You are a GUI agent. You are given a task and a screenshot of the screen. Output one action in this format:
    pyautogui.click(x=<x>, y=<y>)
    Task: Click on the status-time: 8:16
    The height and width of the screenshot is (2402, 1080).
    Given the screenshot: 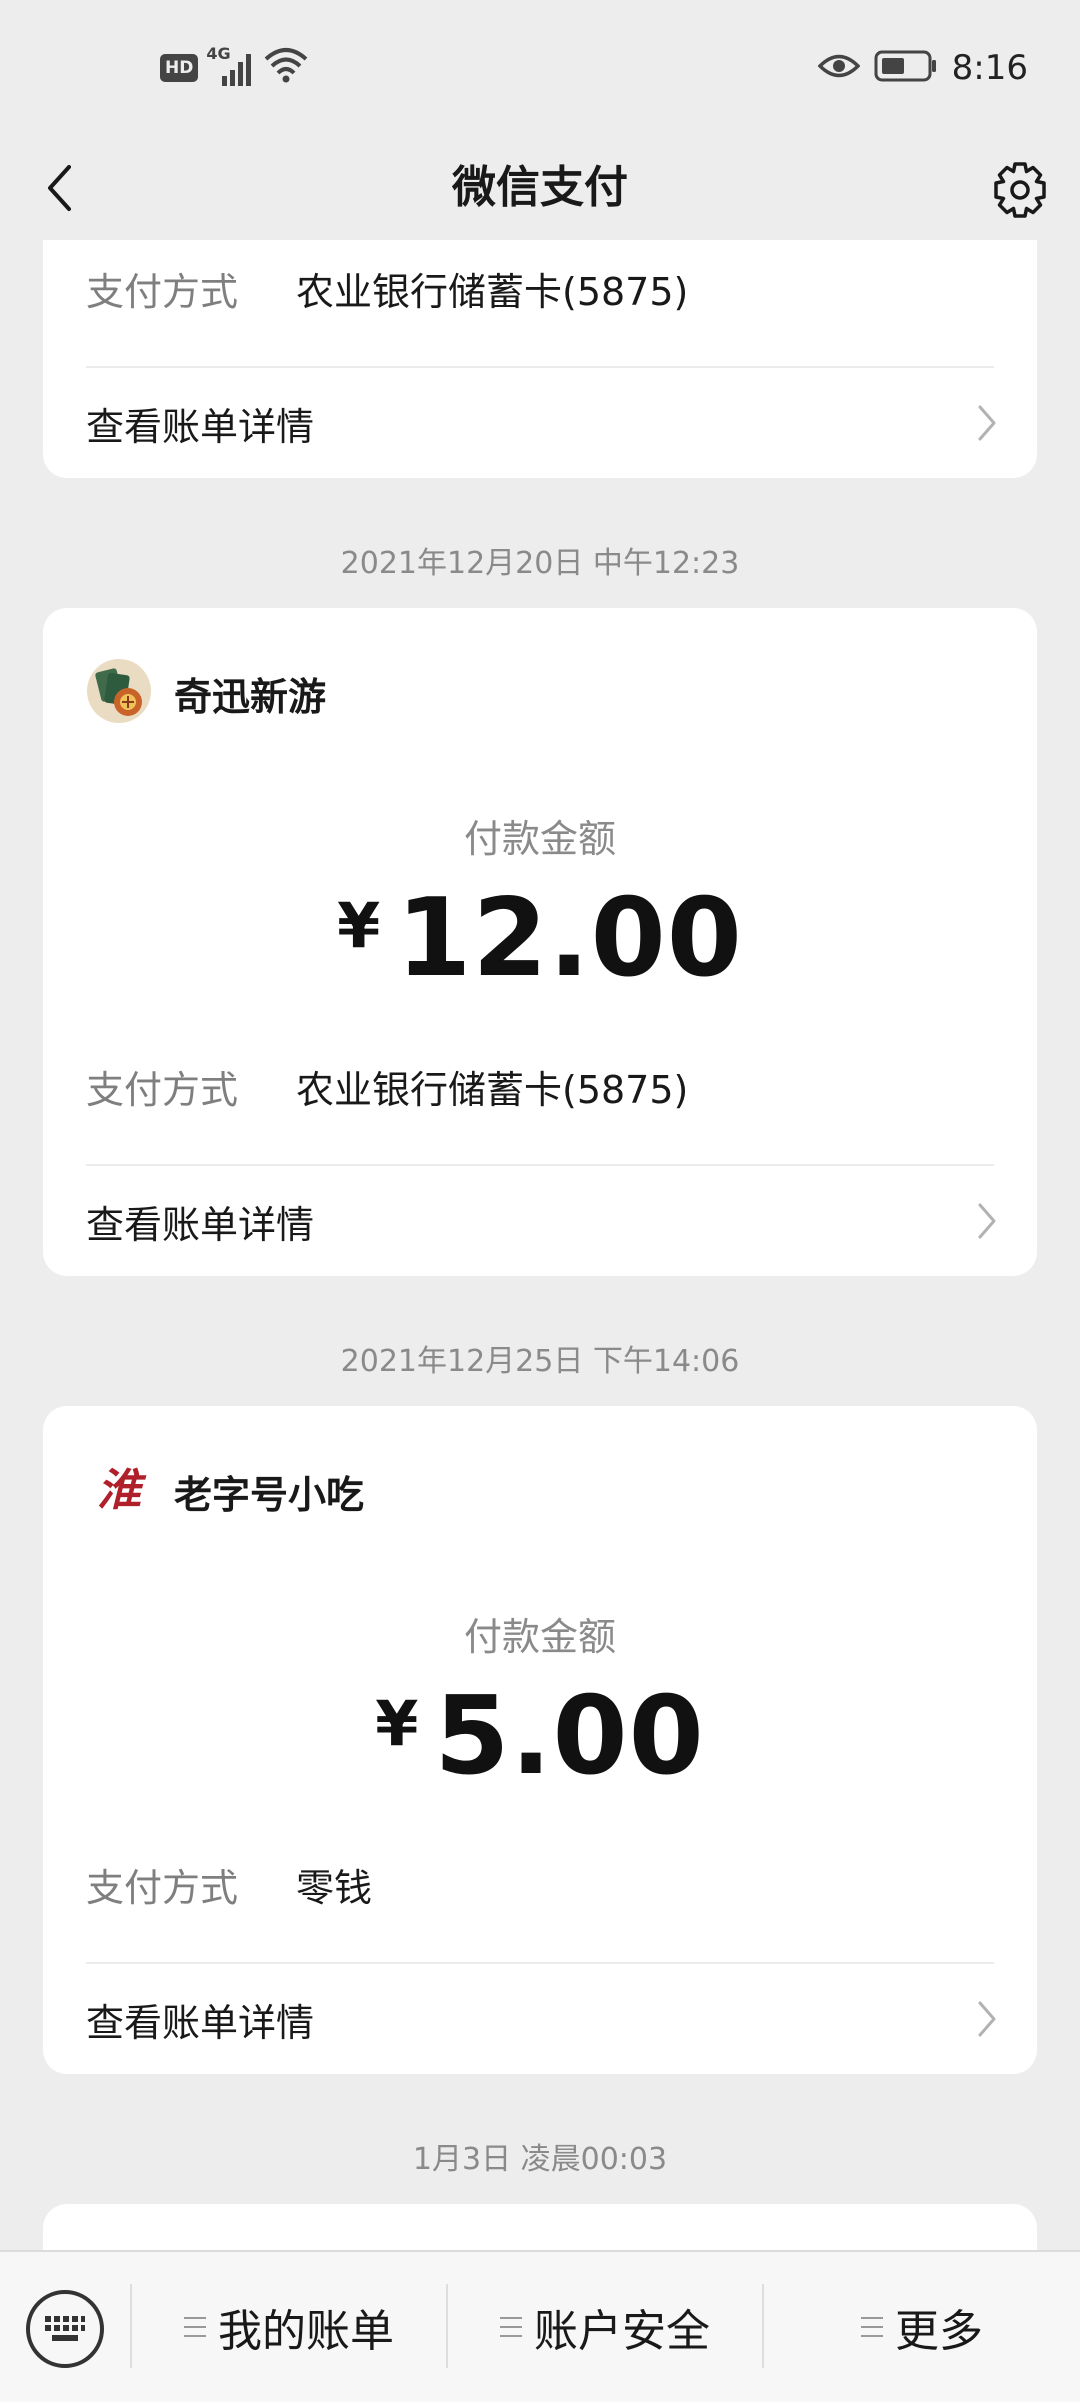 What is the action you would take?
    pyautogui.click(x=989, y=68)
    